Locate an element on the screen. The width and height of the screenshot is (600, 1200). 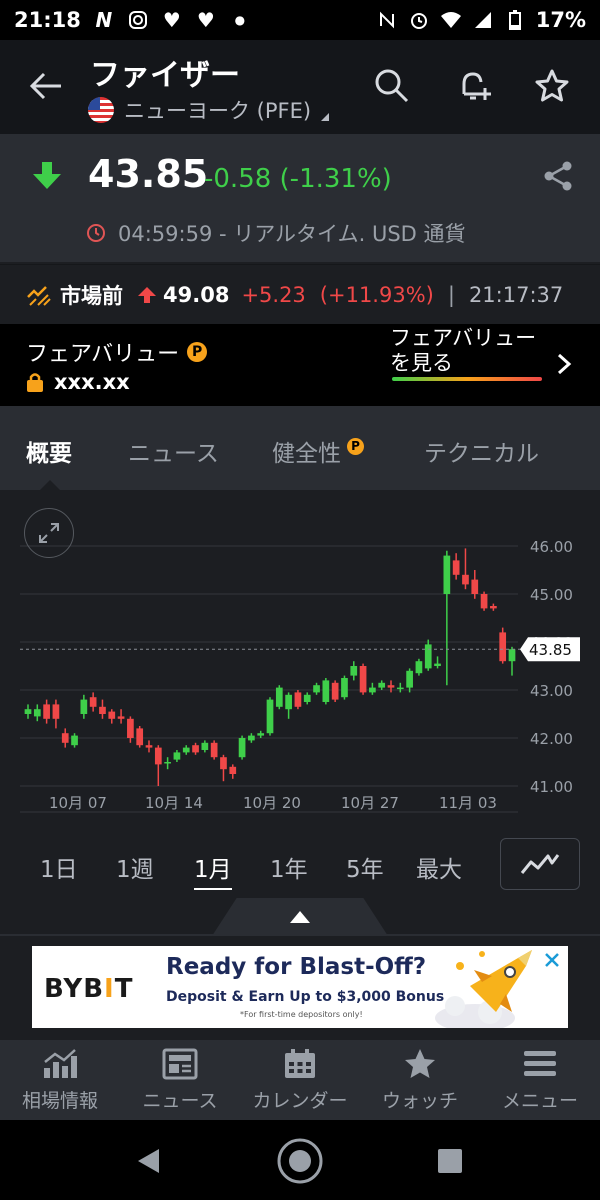
tab-technical: テクニカル is located at coordinates (481, 451).